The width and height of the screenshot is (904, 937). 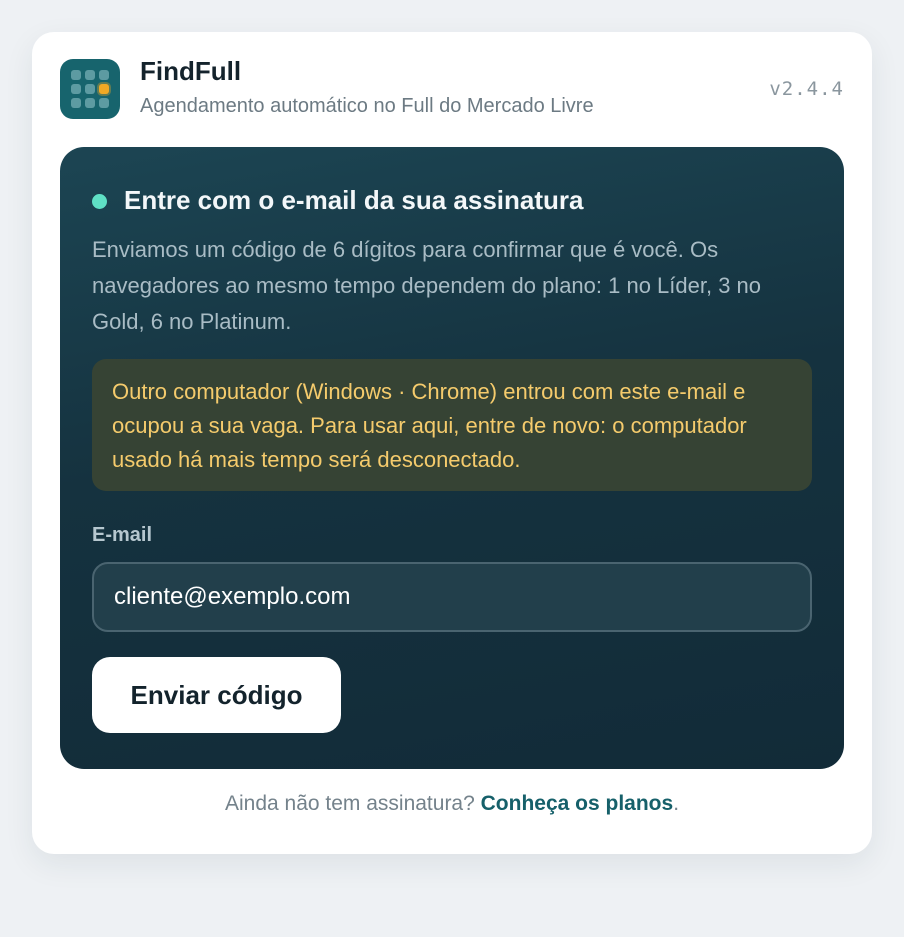 What do you see at coordinates (577, 803) in the screenshot?
I see `plans-link: Conheça os planos` at bounding box center [577, 803].